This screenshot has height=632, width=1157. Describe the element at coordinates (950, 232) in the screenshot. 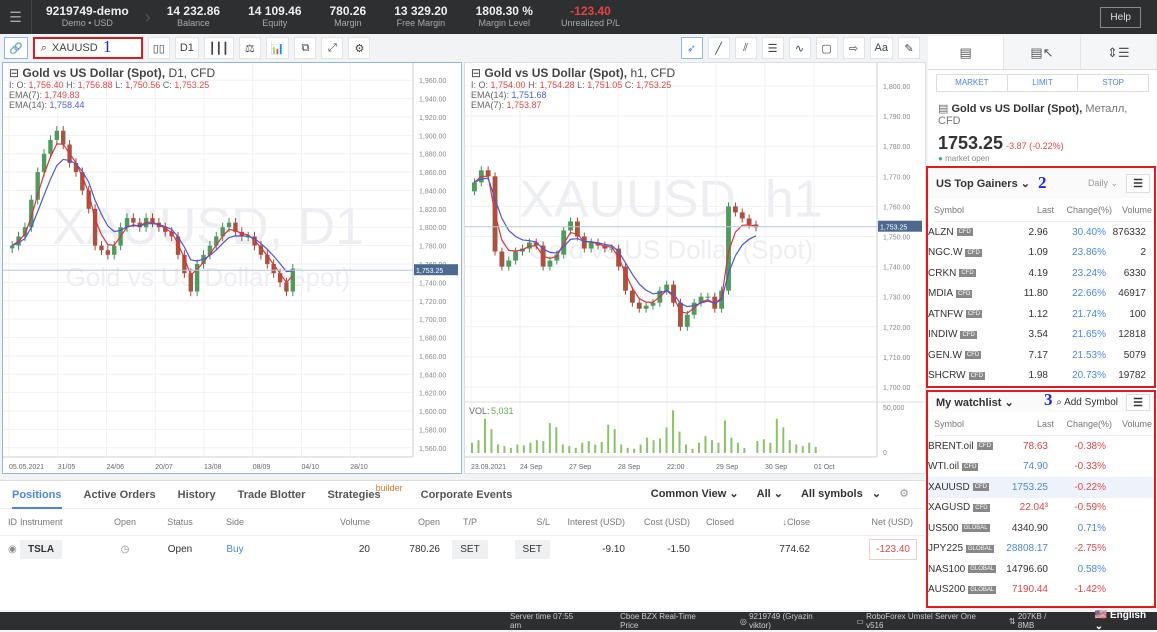

I see `symbol: ALZN CFD` at that location.